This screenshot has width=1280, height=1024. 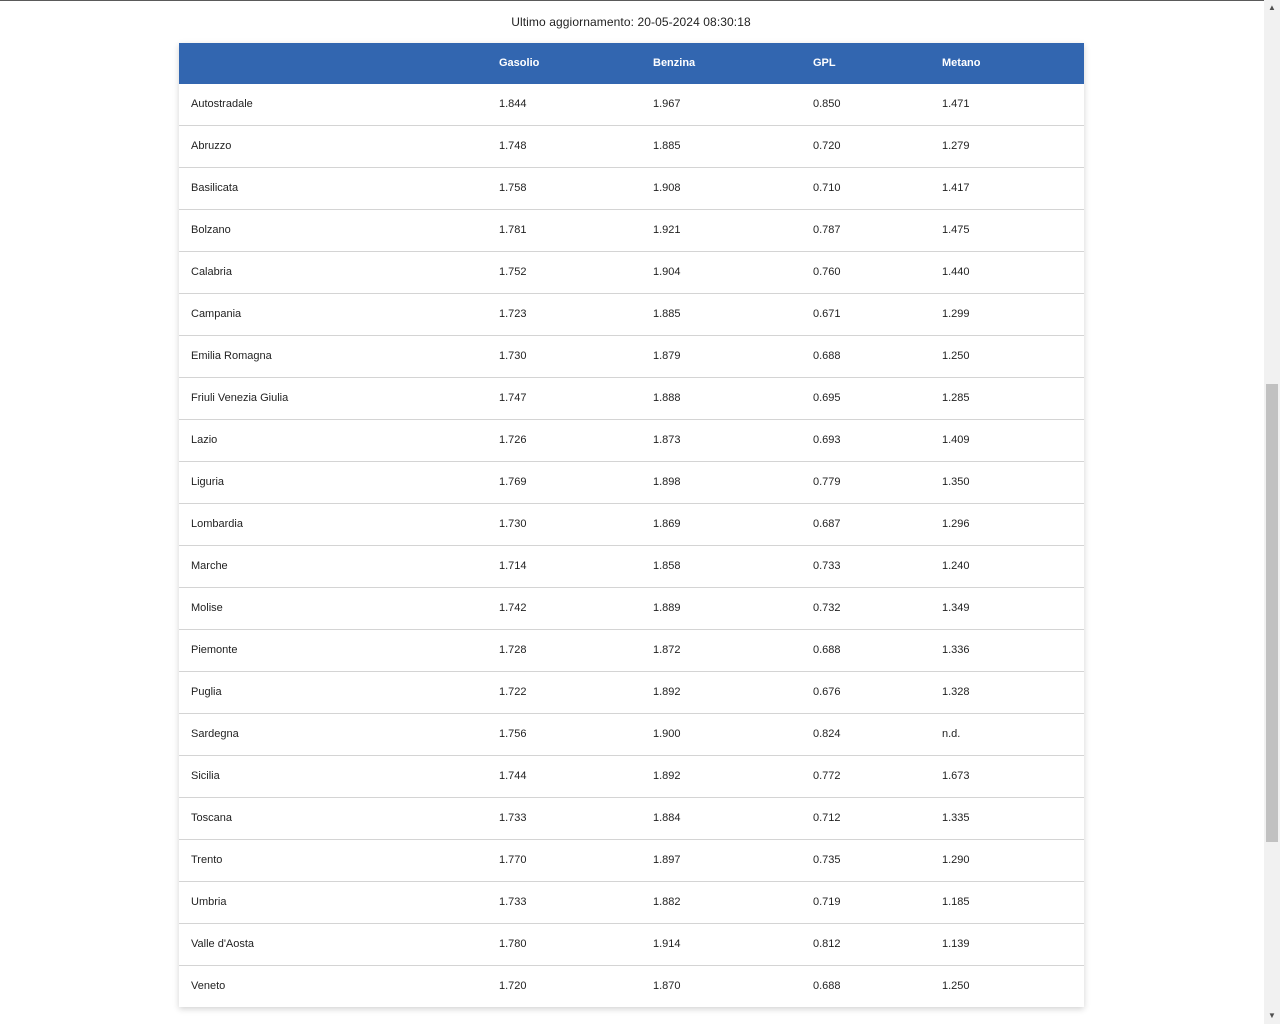 I want to click on table-row: Lombardia 1.730 1.869 0.687 1.296, so click(x=631, y=525).